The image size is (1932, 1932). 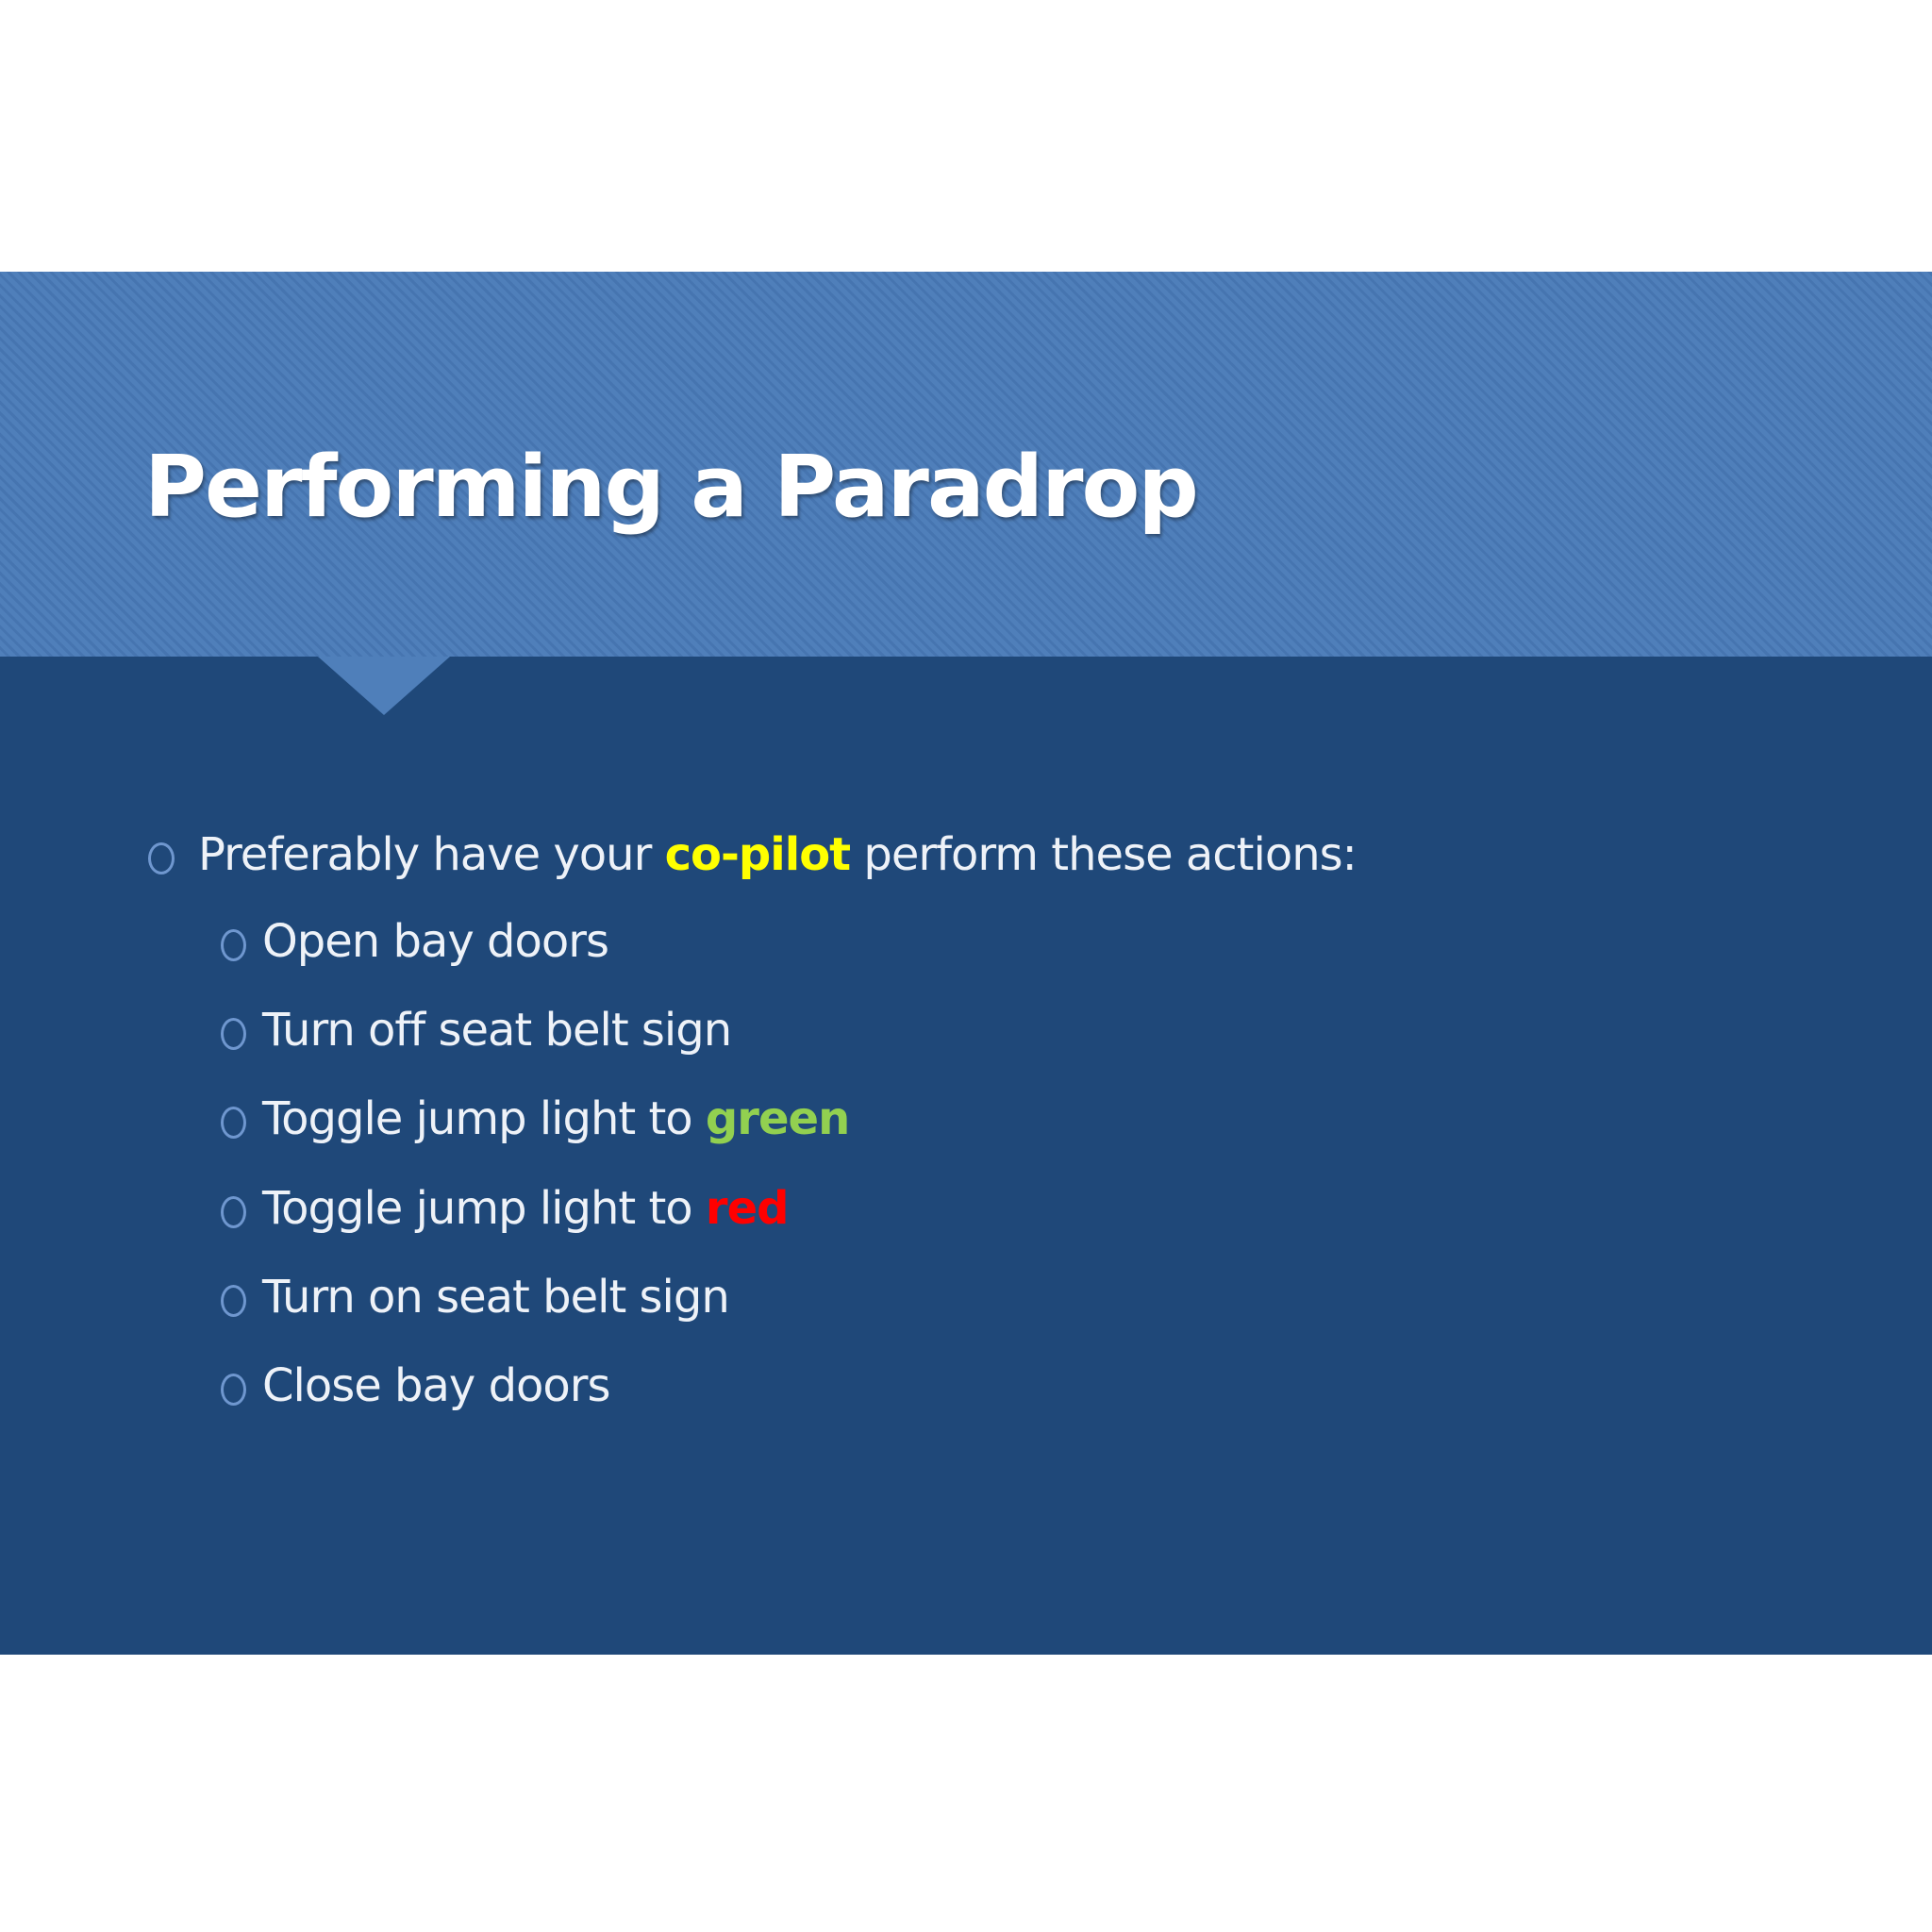 I want to click on sub-bullet-toggle-jump-light-red: Toggle jump light to red, so click(x=506, y=1209).